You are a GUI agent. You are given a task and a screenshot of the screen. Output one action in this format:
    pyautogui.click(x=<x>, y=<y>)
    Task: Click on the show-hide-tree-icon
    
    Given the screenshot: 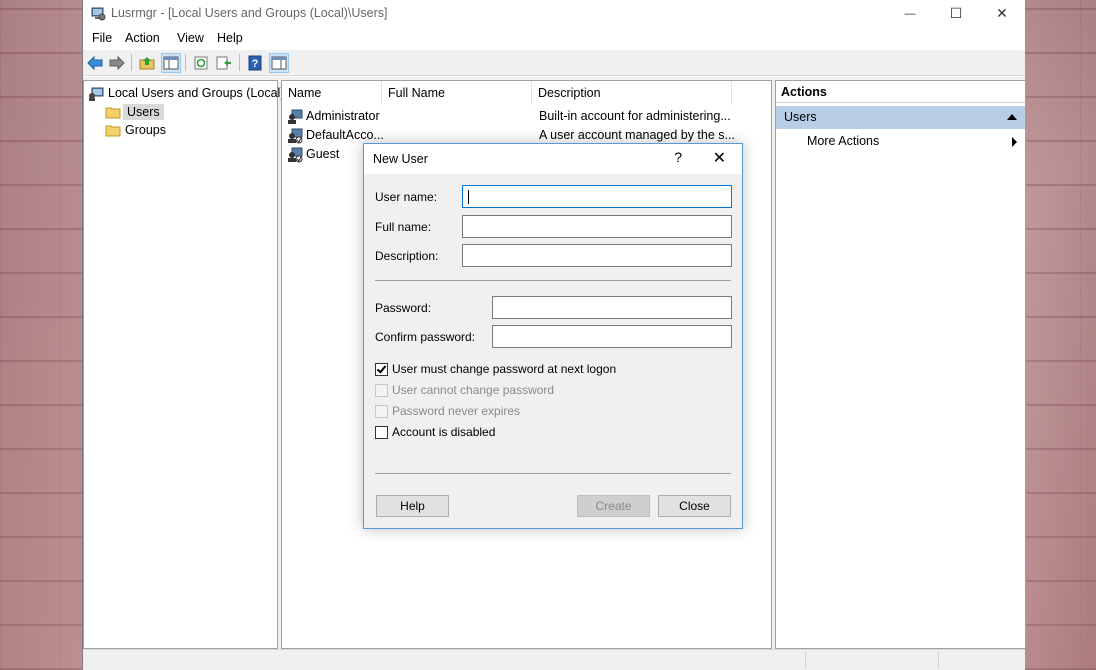 What is the action you would take?
    pyautogui.click(x=171, y=63)
    